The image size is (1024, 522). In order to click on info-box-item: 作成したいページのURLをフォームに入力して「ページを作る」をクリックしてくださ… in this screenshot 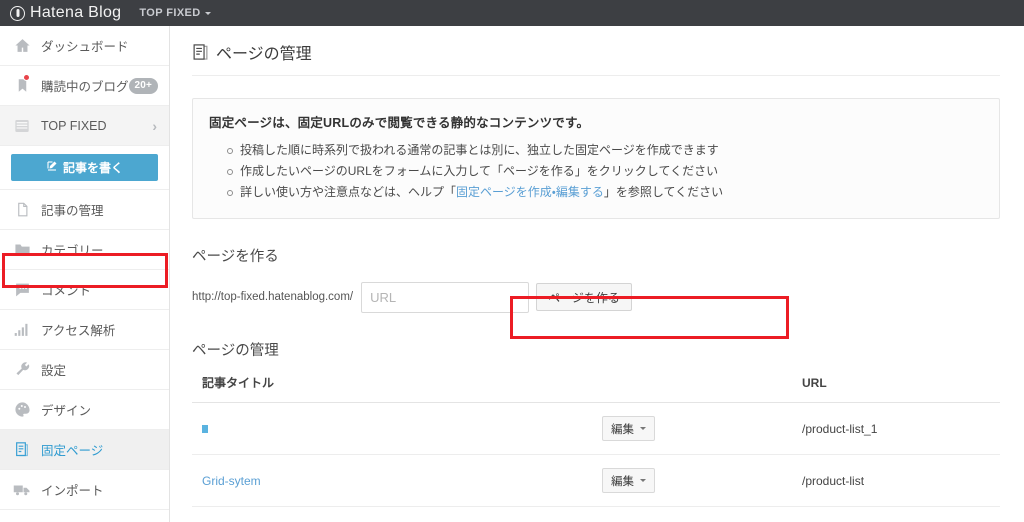, I will do `click(605, 171)`.